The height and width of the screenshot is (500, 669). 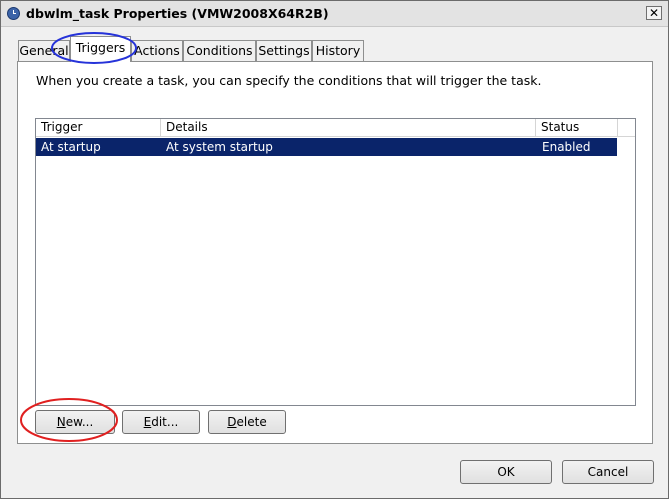 What do you see at coordinates (44, 50) in the screenshot?
I see `tab-general: General` at bounding box center [44, 50].